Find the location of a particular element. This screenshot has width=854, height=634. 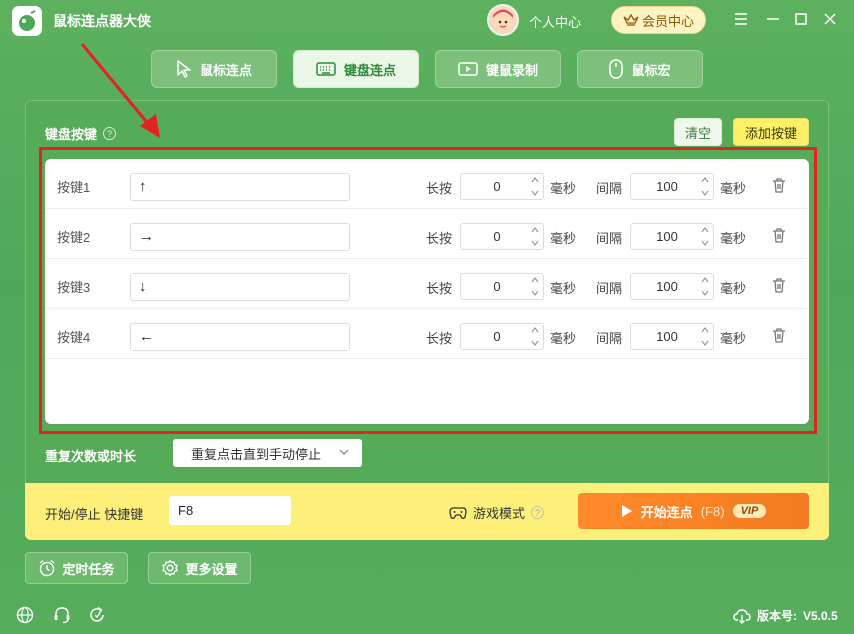

start-hotkey: (F8) is located at coordinates (712, 511).